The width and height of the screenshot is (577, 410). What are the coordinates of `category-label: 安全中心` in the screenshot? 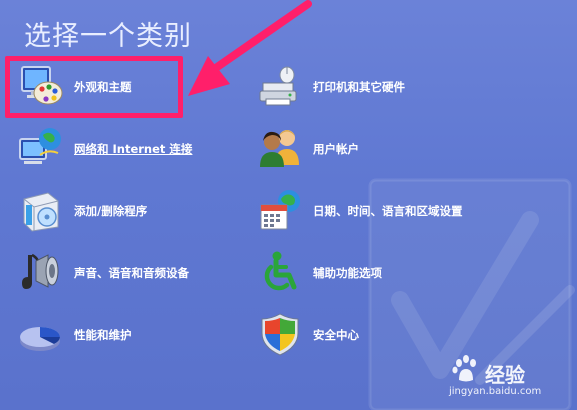 It's located at (336, 335).